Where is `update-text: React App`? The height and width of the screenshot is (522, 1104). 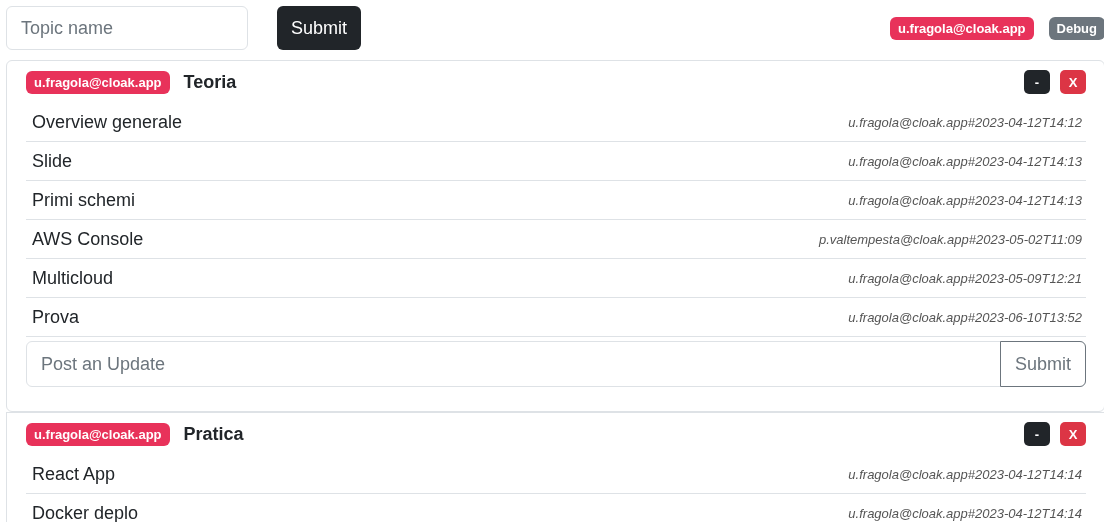
update-text: React App is located at coordinates (74, 474).